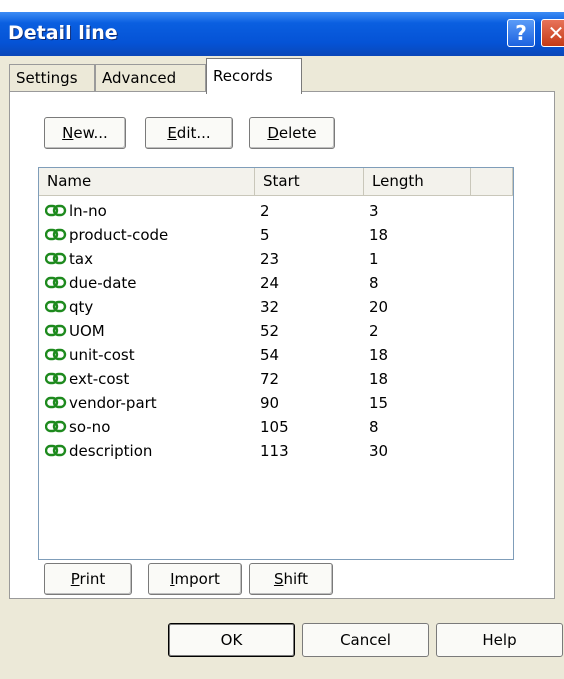  Describe the element at coordinates (111, 451) in the screenshot. I see `record-name: description` at that location.